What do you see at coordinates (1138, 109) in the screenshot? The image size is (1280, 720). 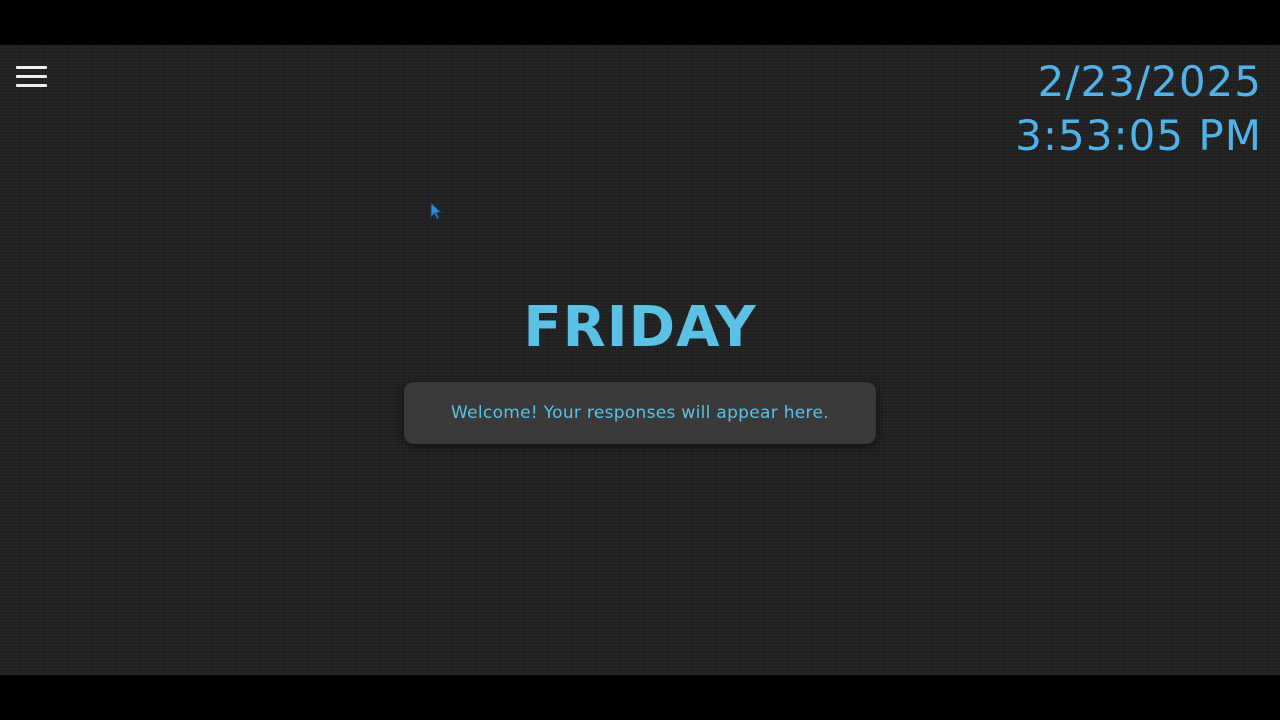 I see `clock-display: 2/23/2025 3:53:05 PM` at bounding box center [1138, 109].